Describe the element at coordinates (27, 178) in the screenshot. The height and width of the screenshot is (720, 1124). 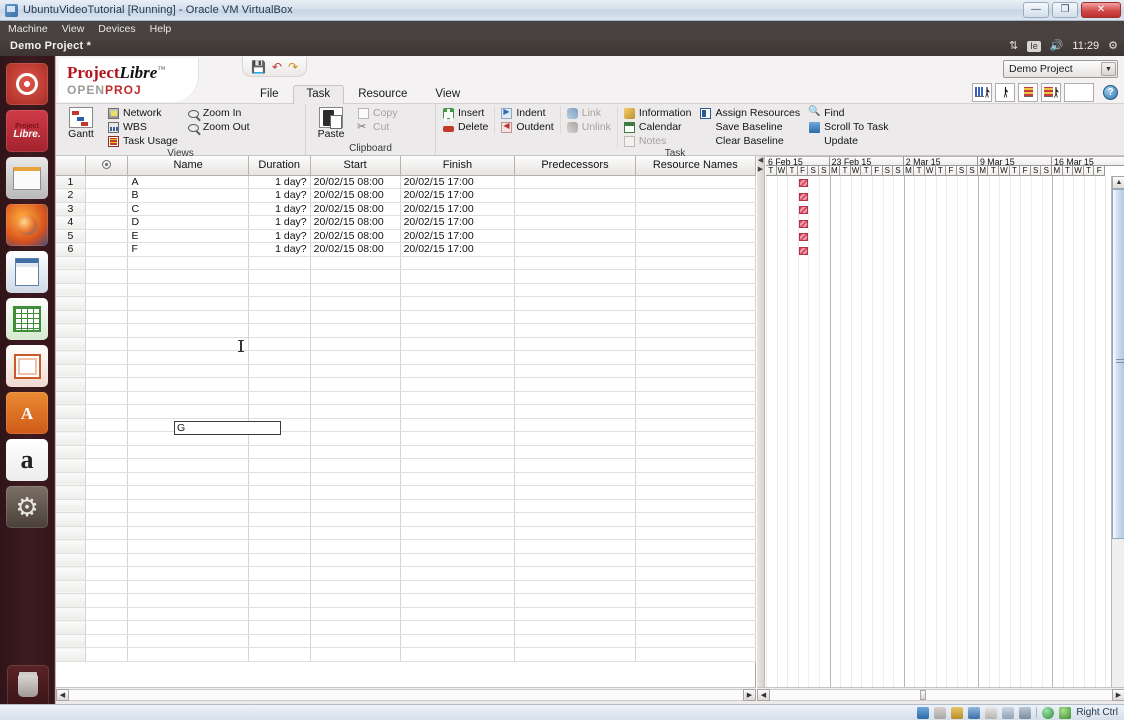
I see `launcher-files` at that location.